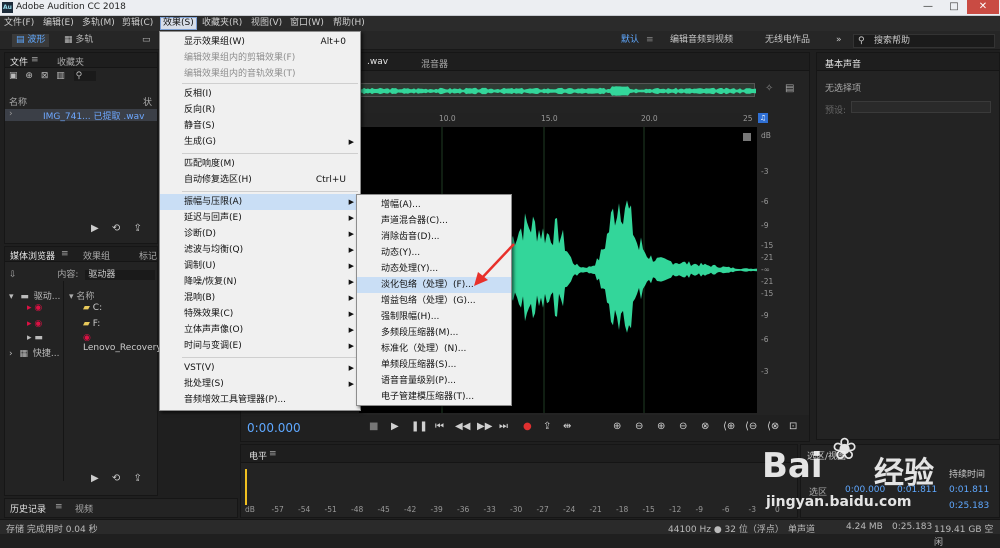  Describe the element at coordinates (137, 478) in the screenshot. I see `export-icon: ⇪` at that location.